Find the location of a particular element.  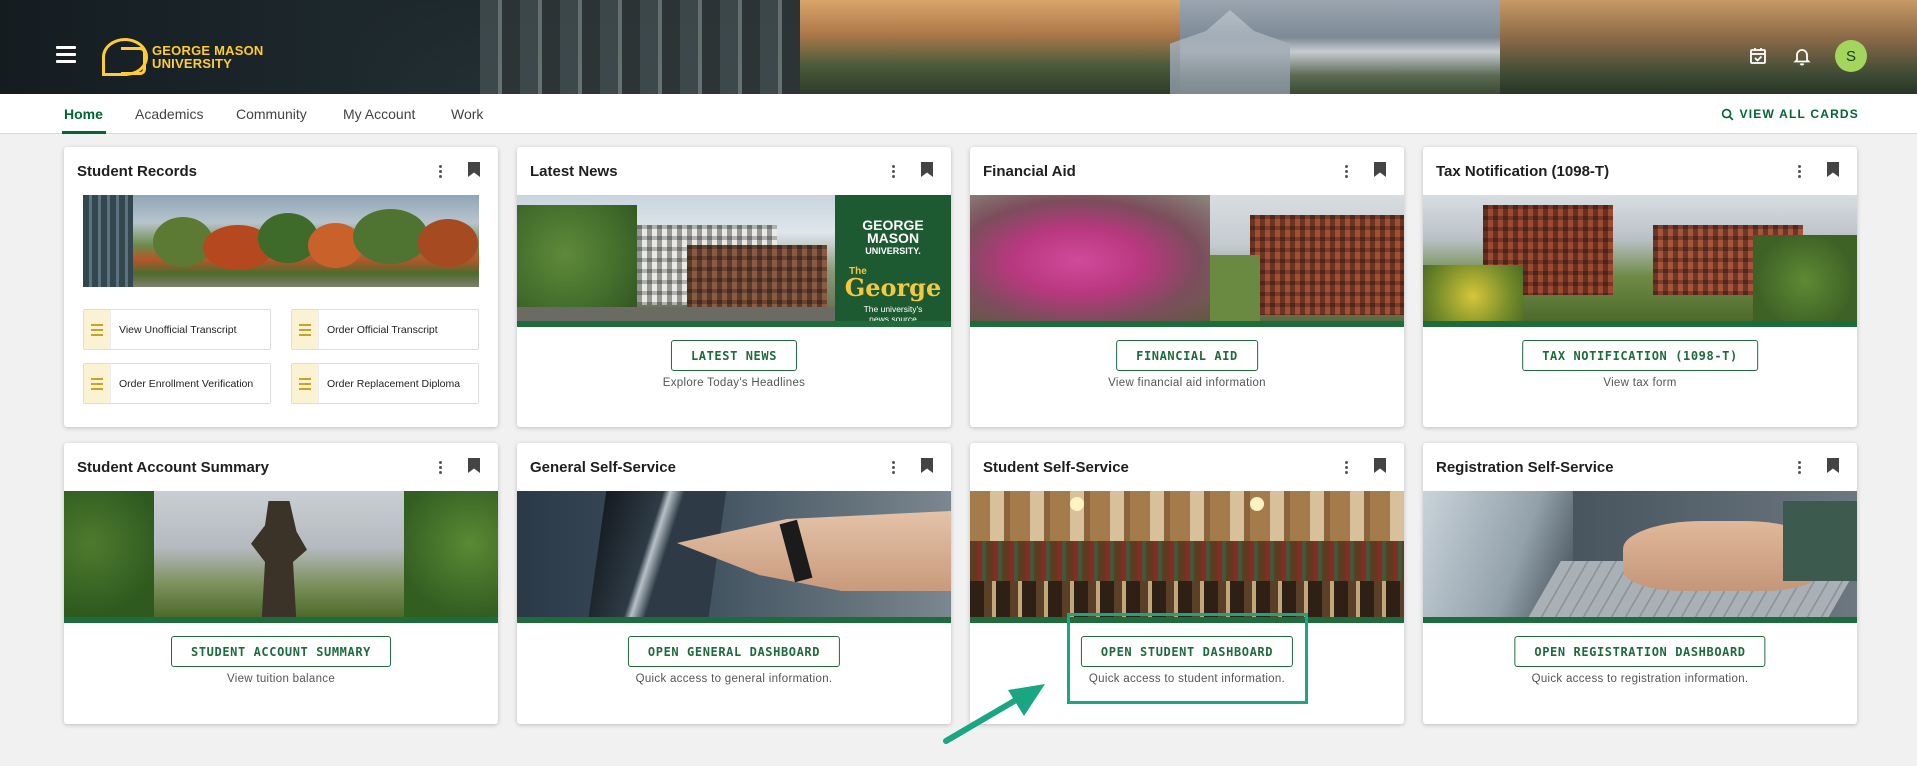

header-banner: GEORGE MASON UNIVERSITY S is located at coordinates (958, 47).